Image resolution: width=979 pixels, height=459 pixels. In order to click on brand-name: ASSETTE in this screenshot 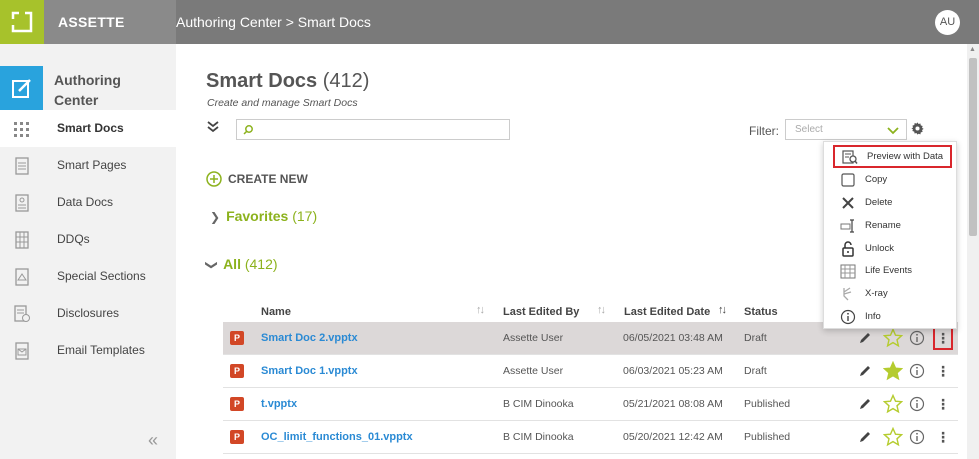, I will do `click(110, 22)`.